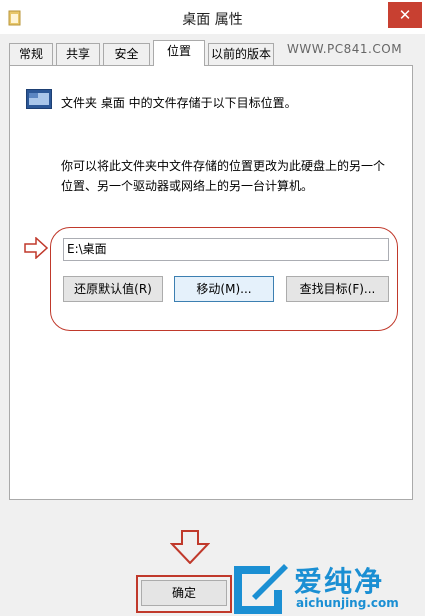  Describe the element at coordinates (347, 603) in the screenshot. I see `logo-url: aichunjing.com` at that location.